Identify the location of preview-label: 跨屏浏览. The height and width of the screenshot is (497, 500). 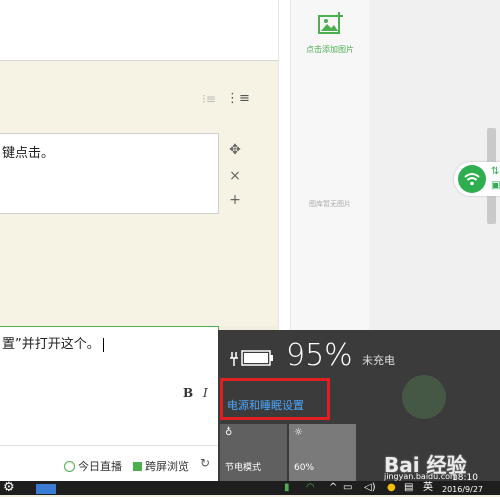
(167, 466).